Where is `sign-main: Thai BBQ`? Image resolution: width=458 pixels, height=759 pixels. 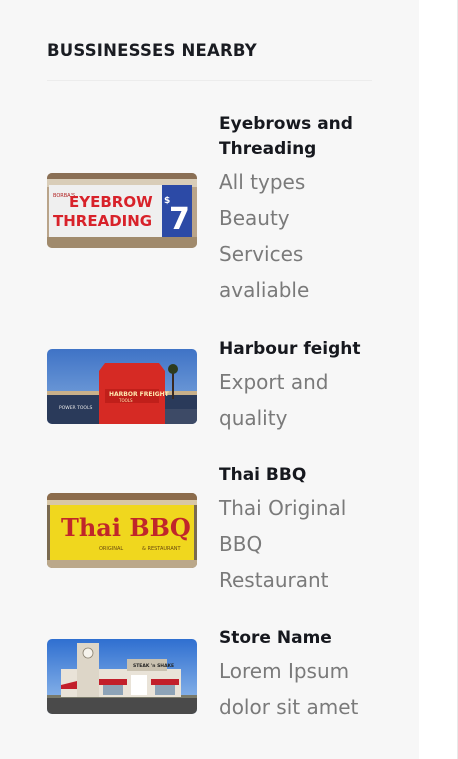
sign-main: Thai BBQ is located at coordinates (126, 527).